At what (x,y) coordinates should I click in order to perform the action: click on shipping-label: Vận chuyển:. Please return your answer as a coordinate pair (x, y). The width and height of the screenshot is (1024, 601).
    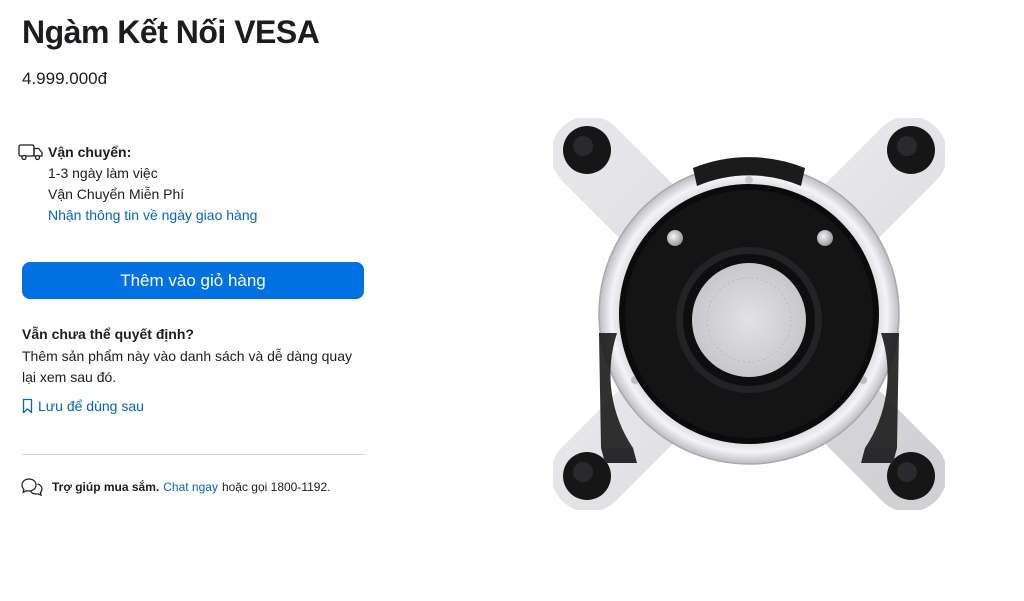
    Looking at the image, I should click on (90, 152).